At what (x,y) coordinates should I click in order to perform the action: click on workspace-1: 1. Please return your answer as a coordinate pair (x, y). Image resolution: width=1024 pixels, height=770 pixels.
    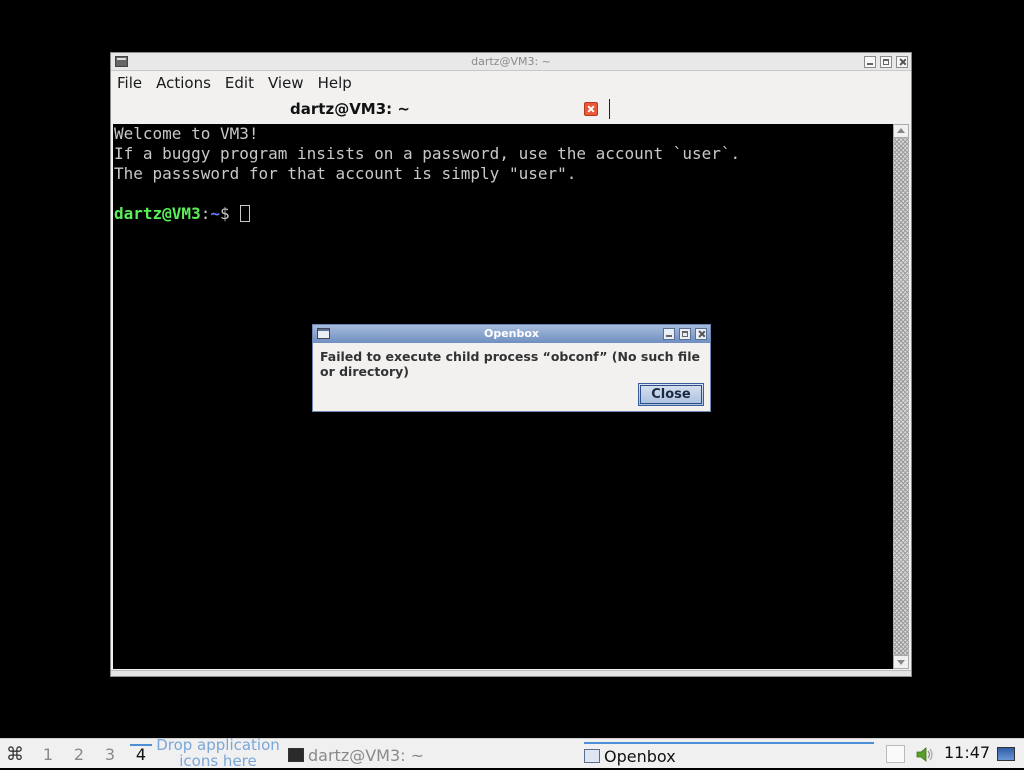
    Looking at the image, I should click on (48, 755).